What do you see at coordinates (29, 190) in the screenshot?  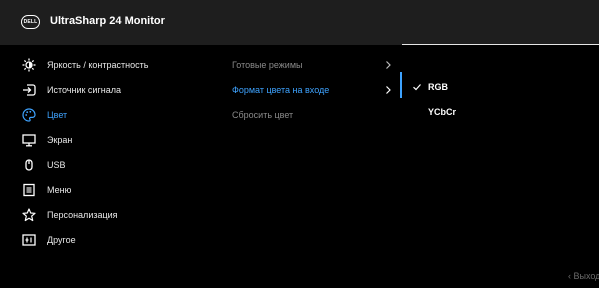 I see `menu-list-icon` at bounding box center [29, 190].